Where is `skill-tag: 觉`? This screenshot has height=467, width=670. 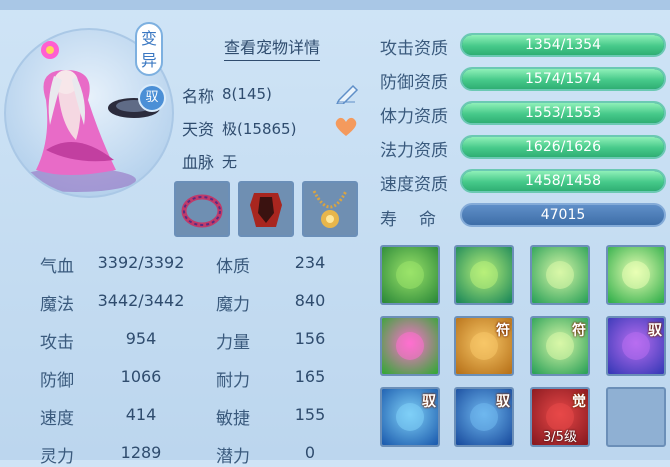 skill-tag: 觉 is located at coordinates (579, 402).